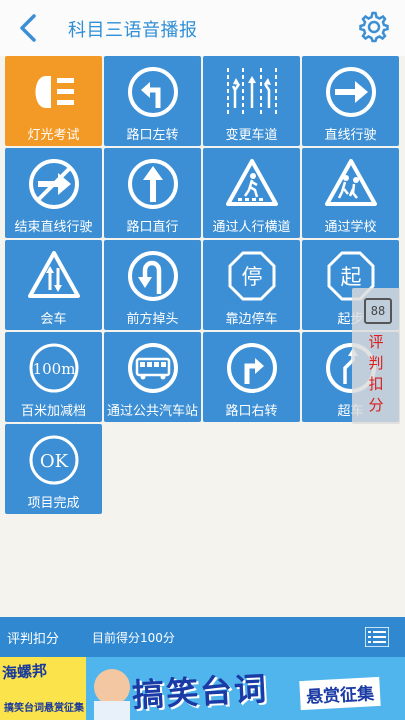 The width and height of the screenshot is (405, 720). Describe the element at coordinates (376, 373) in the screenshot. I see `side-panel-label: 评判扣分` at that location.